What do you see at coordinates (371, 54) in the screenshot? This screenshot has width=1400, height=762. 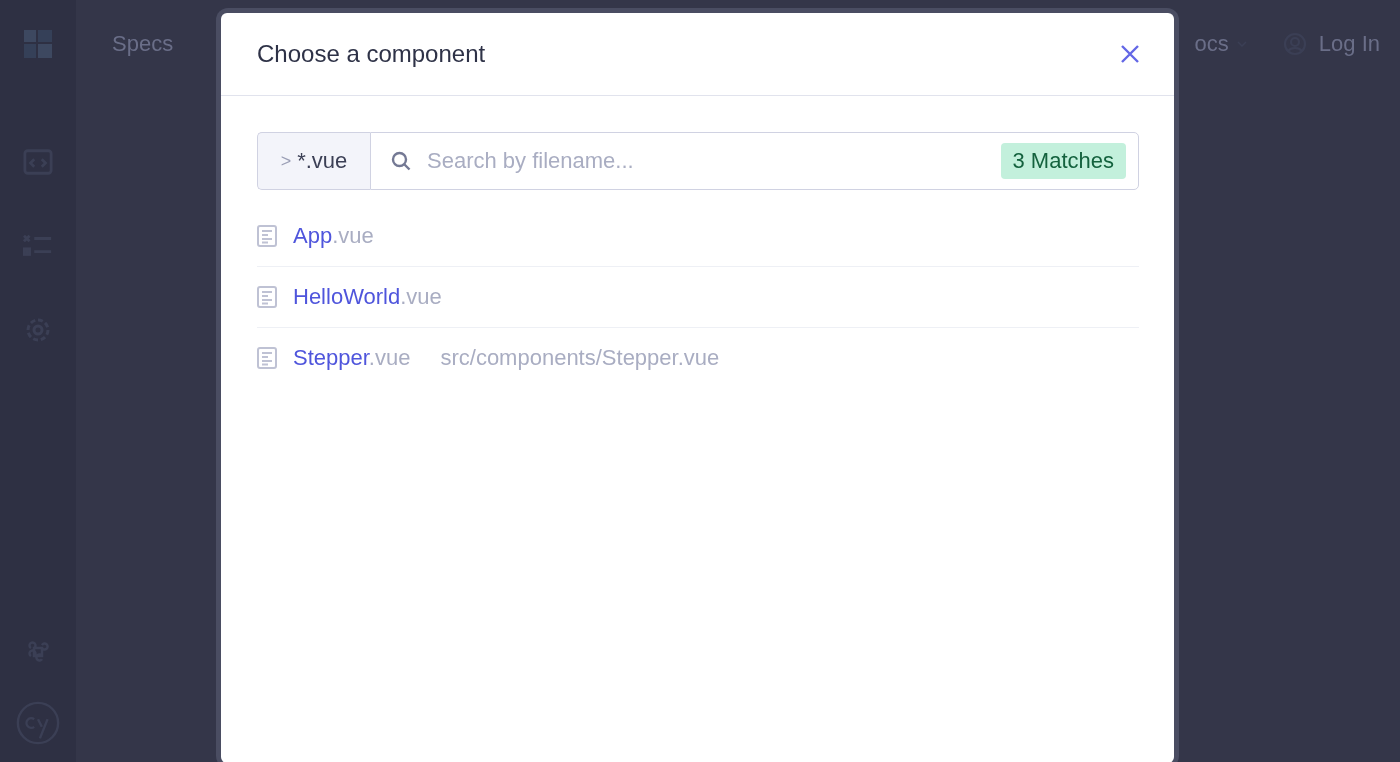 I see `dialog-title: Choose a component` at bounding box center [371, 54].